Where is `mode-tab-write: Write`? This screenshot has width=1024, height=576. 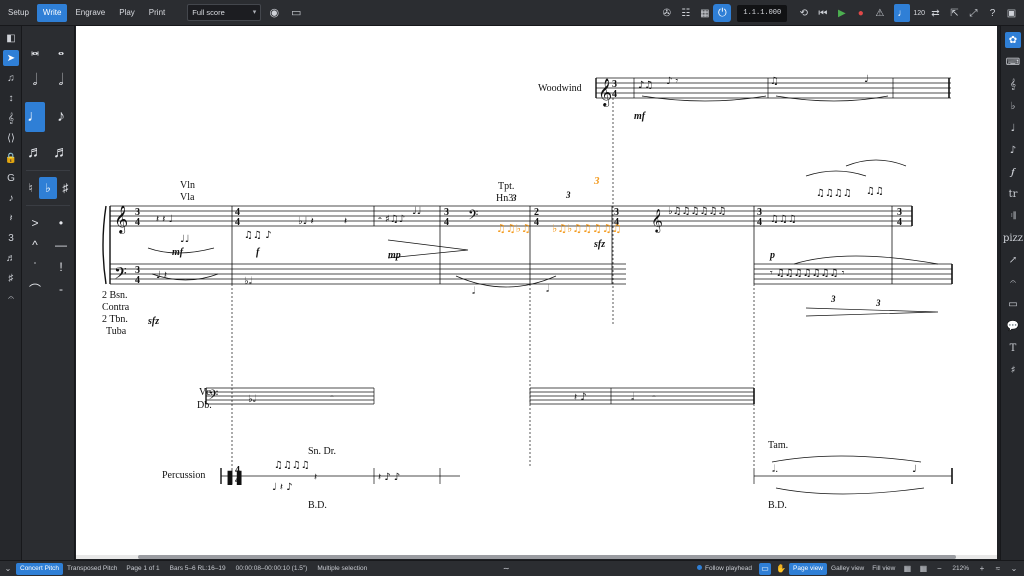 mode-tab-write: Write is located at coordinates (52, 12).